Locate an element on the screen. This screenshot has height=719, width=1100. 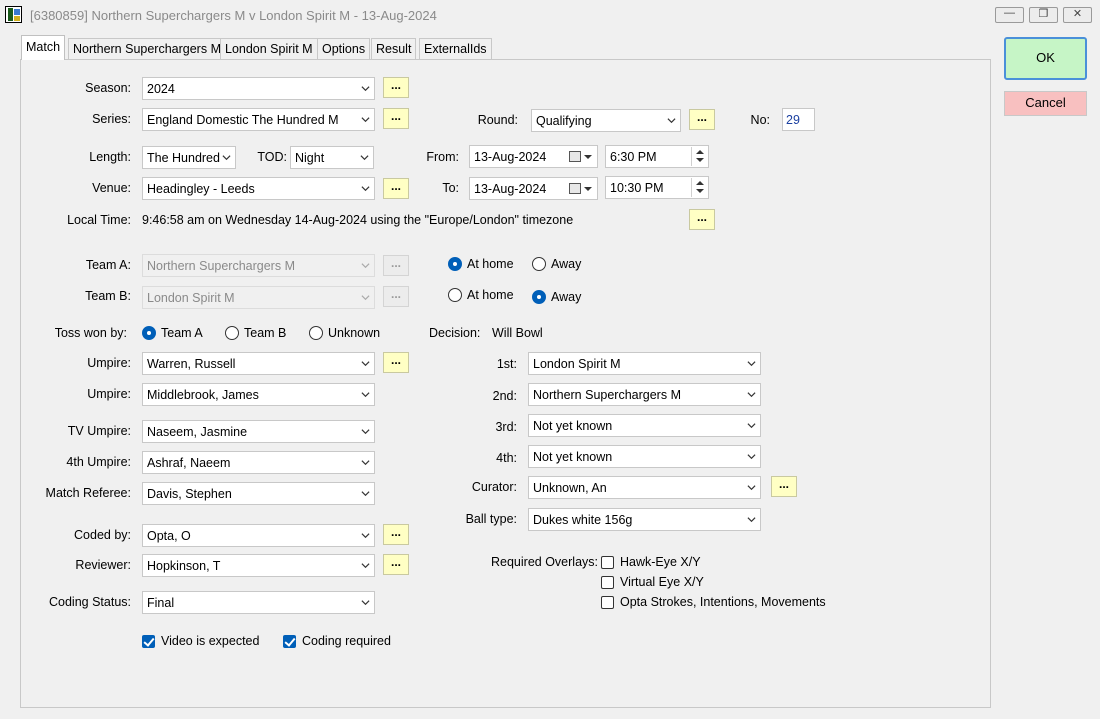
toss-team-a-radio is located at coordinates (149, 333).